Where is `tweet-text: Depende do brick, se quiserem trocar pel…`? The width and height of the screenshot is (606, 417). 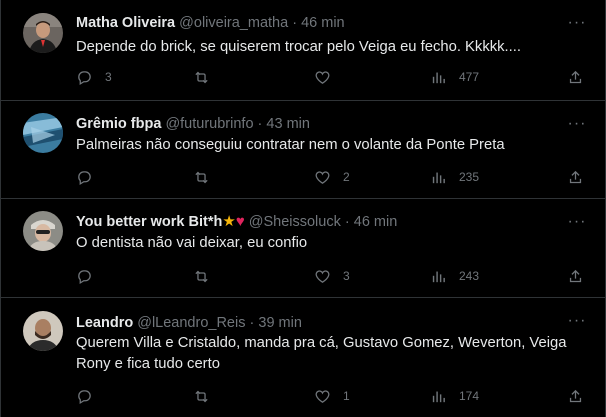
tweet-text: Depende do brick, se quiserem trocar pel… is located at coordinates (298, 47).